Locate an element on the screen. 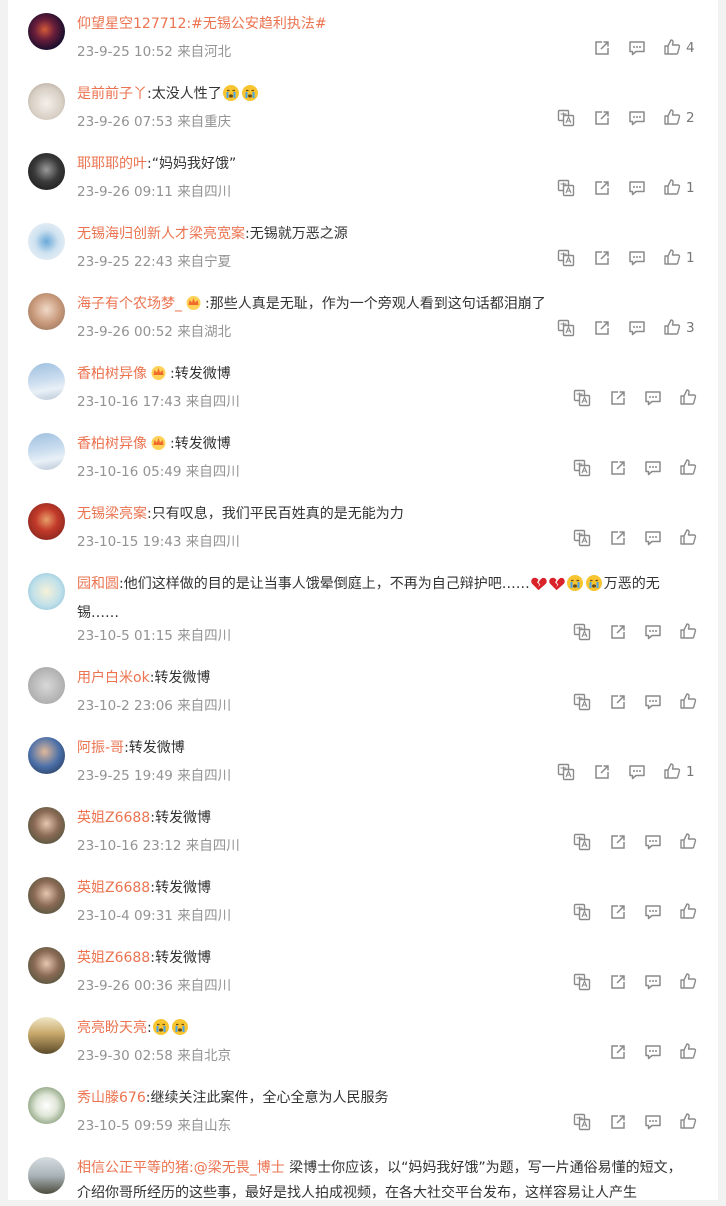  username: 无锡海归创新人才梁亮宽案 is located at coordinates (161, 234).